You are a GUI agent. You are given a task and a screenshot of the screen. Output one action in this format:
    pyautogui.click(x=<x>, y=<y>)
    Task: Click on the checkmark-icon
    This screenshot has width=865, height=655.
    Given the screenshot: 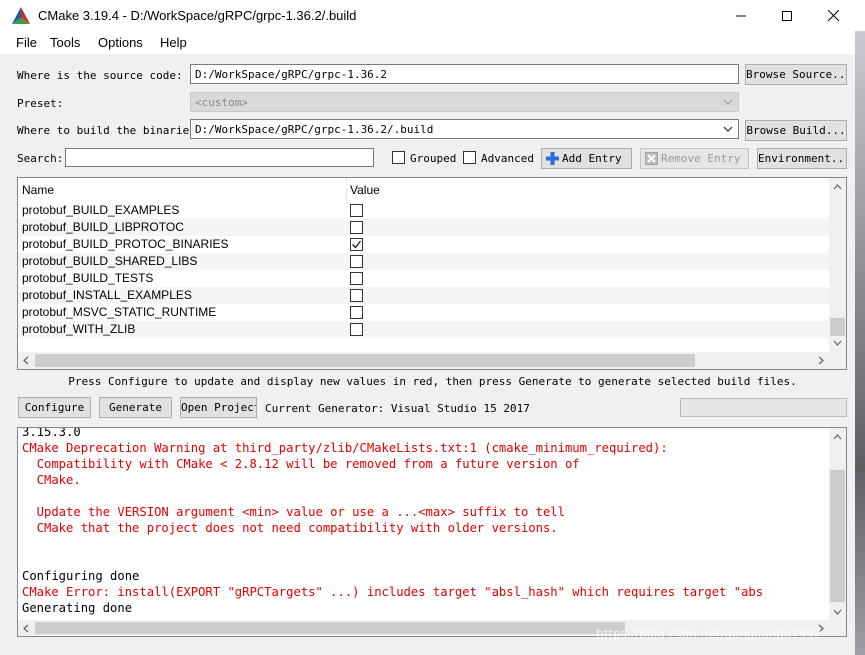 What is the action you would take?
    pyautogui.click(x=357, y=244)
    